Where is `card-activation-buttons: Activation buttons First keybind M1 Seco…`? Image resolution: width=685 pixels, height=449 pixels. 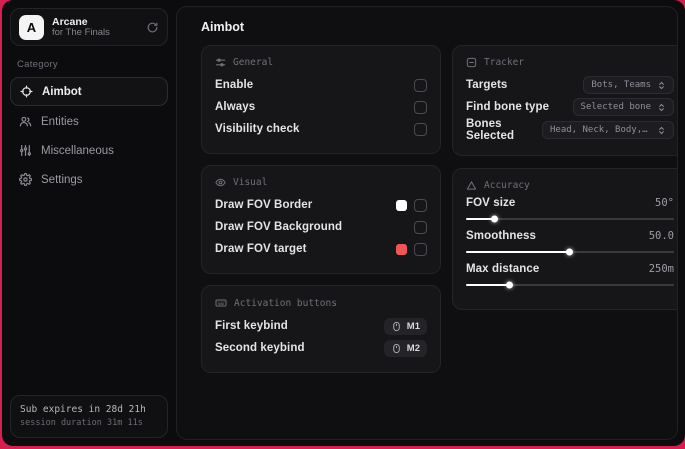 card-activation-buttons: Activation buttons First keybind M1 Seco… is located at coordinates (321, 329).